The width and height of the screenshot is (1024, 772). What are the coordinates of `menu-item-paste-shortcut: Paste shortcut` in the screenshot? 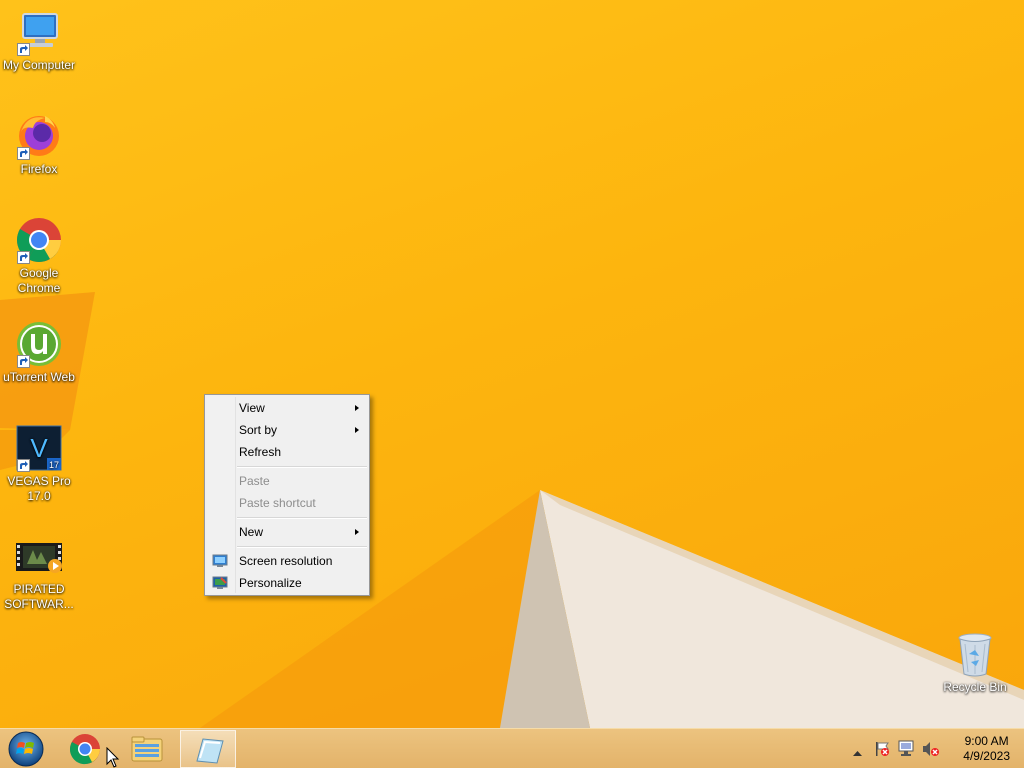 It's located at (287, 503).